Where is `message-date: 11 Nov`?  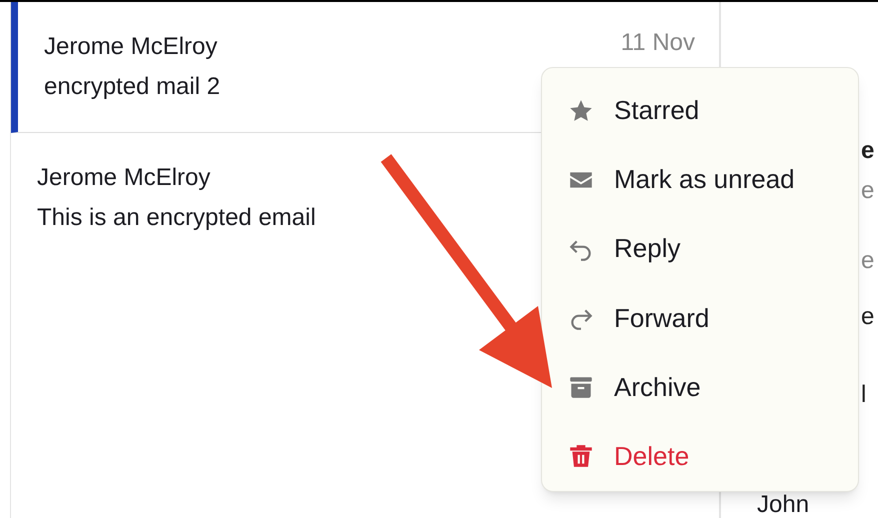 message-date: 11 Nov is located at coordinates (657, 43).